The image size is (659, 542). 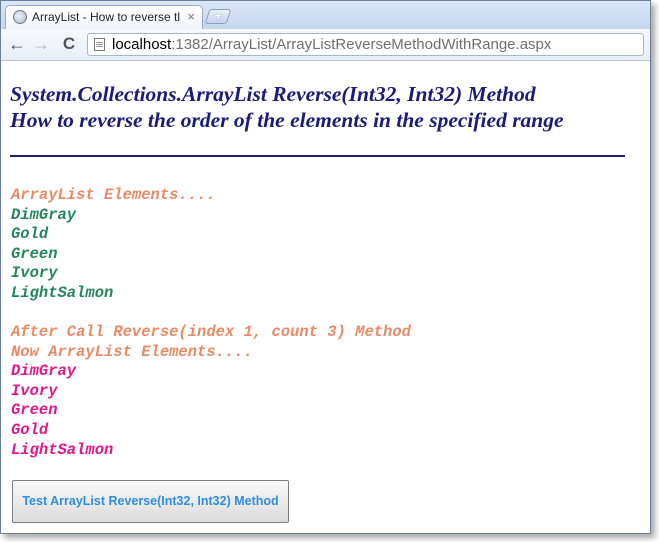 What do you see at coordinates (325, 15) in the screenshot?
I see `tab-strip: ArrayList - How to reverse tl × +` at bounding box center [325, 15].